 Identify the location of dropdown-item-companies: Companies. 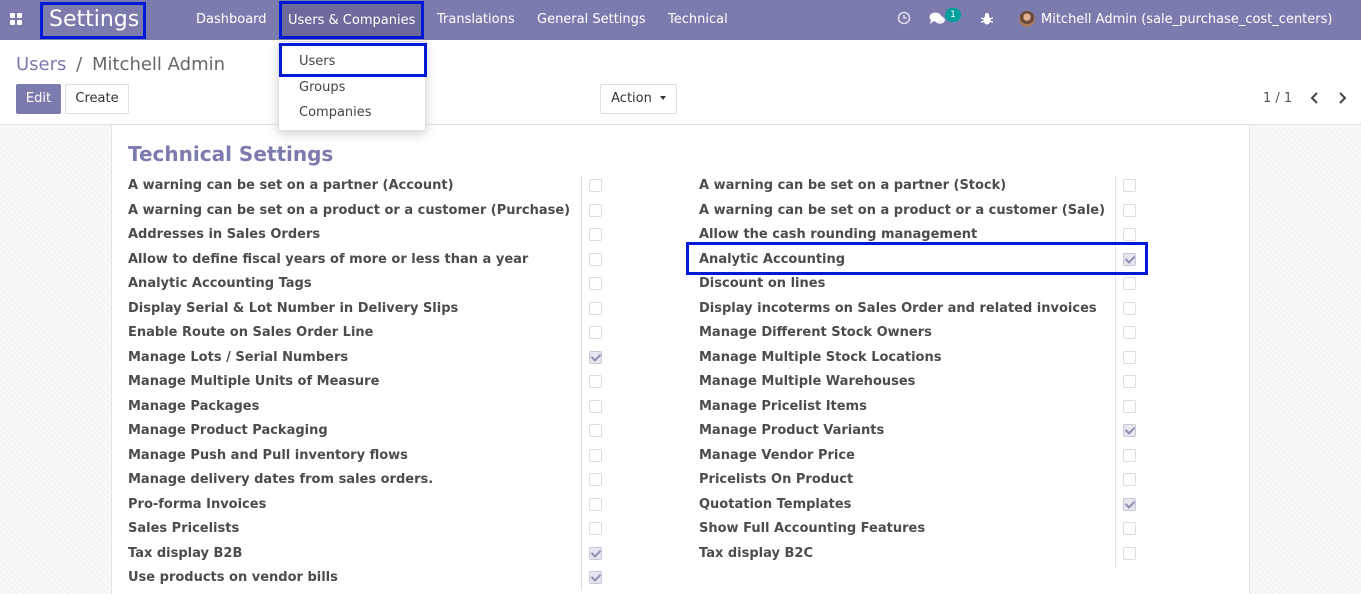
(335, 112).